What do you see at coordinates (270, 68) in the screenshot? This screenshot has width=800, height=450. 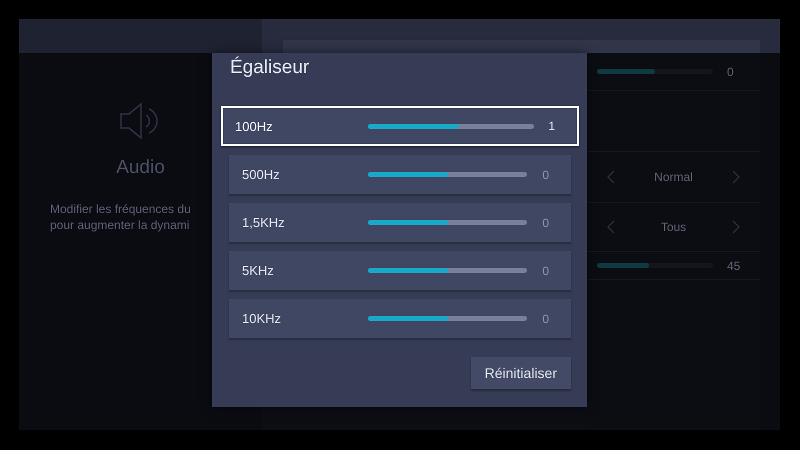 I see `dialog-title: Égaliseur` at bounding box center [270, 68].